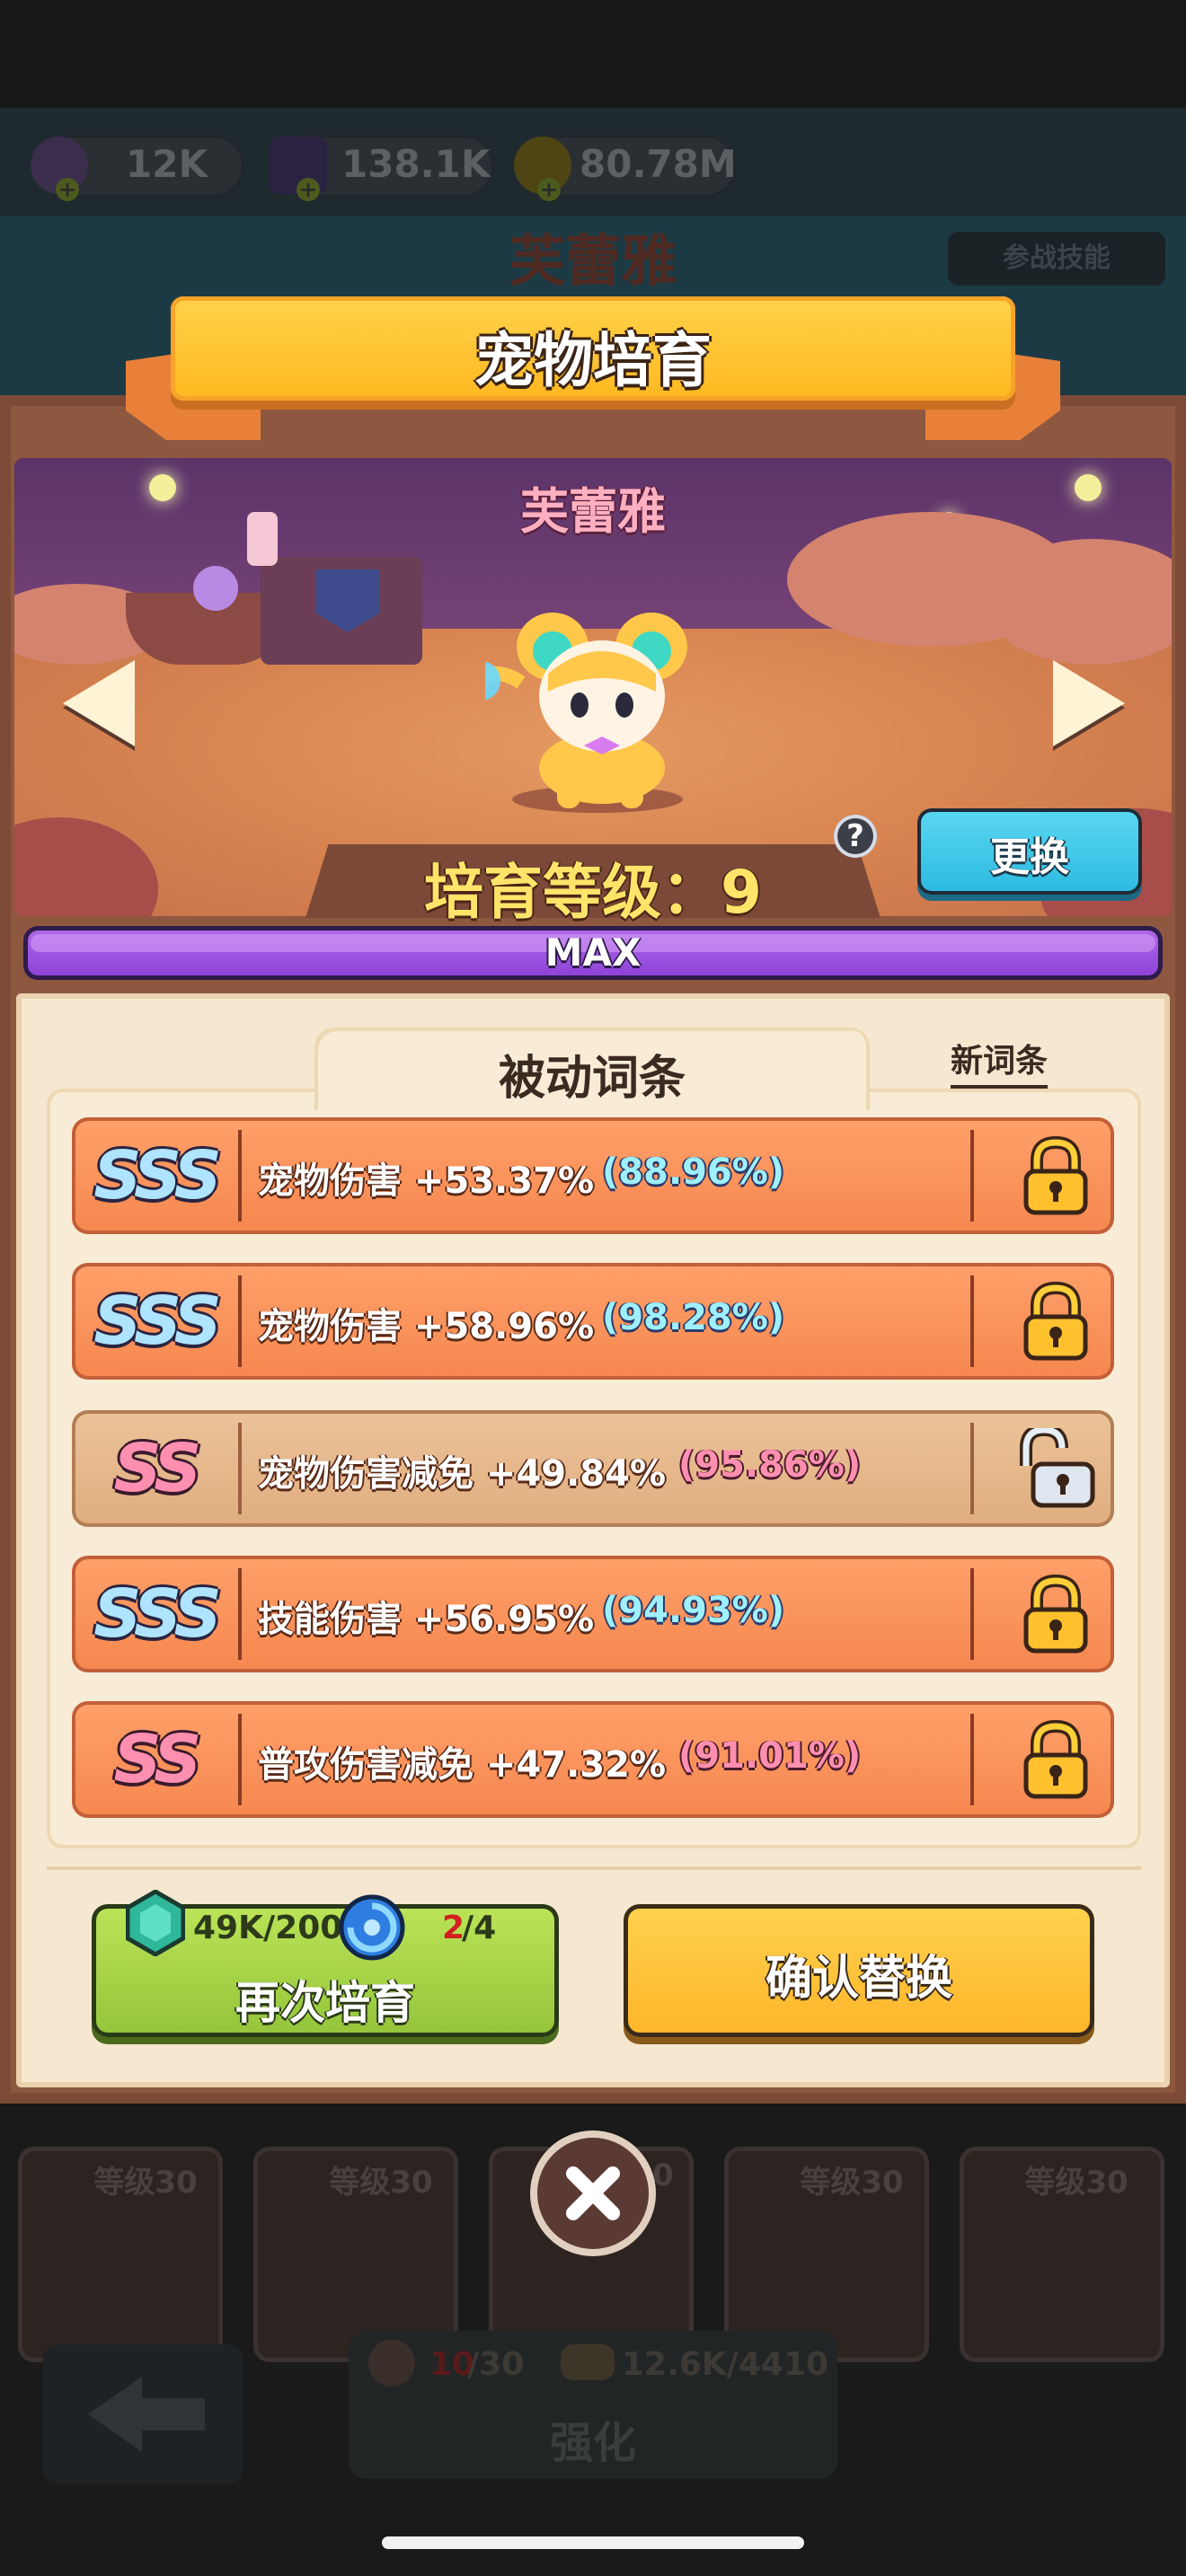 The image size is (1186, 2576). I want to click on passive-stat: 宠物伤害减免 +49.84%, so click(462, 1474).